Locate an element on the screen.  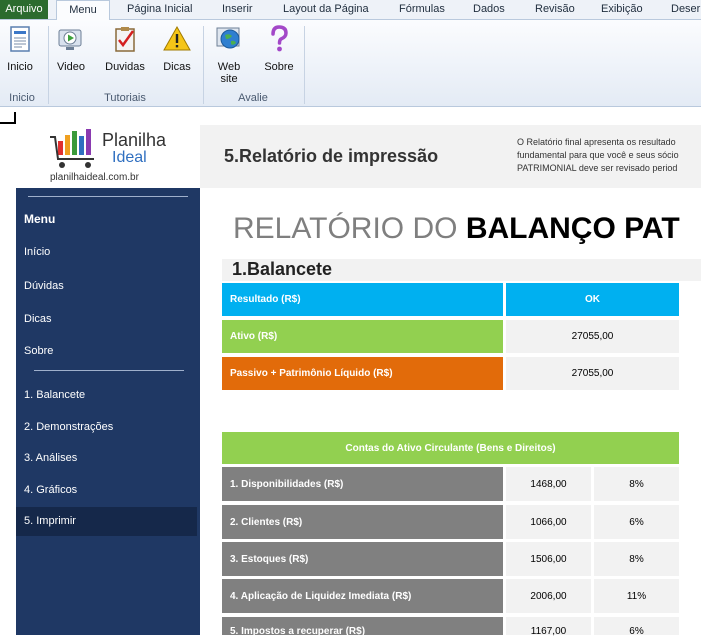
group-label-inicio: Inicio is located at coordinates (22, 98).